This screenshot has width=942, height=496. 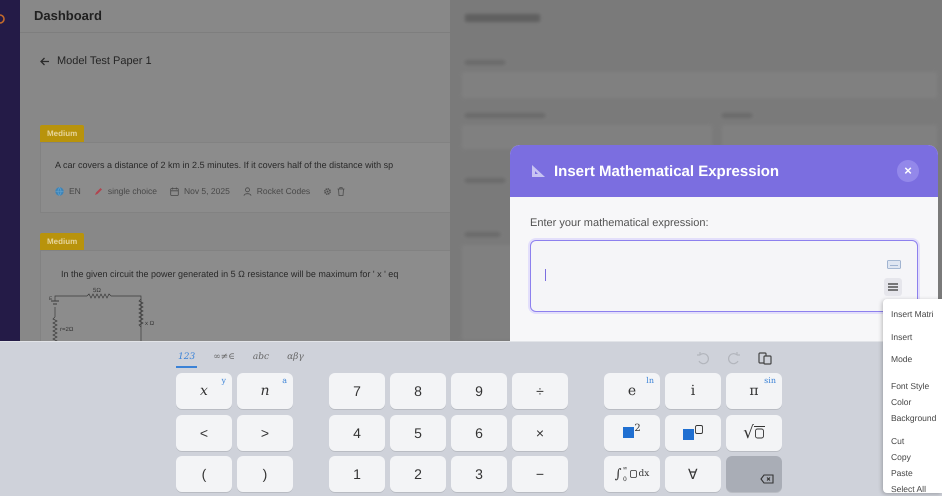 I want to click on keyboard-key: e ln, so click(x=632, y=391).